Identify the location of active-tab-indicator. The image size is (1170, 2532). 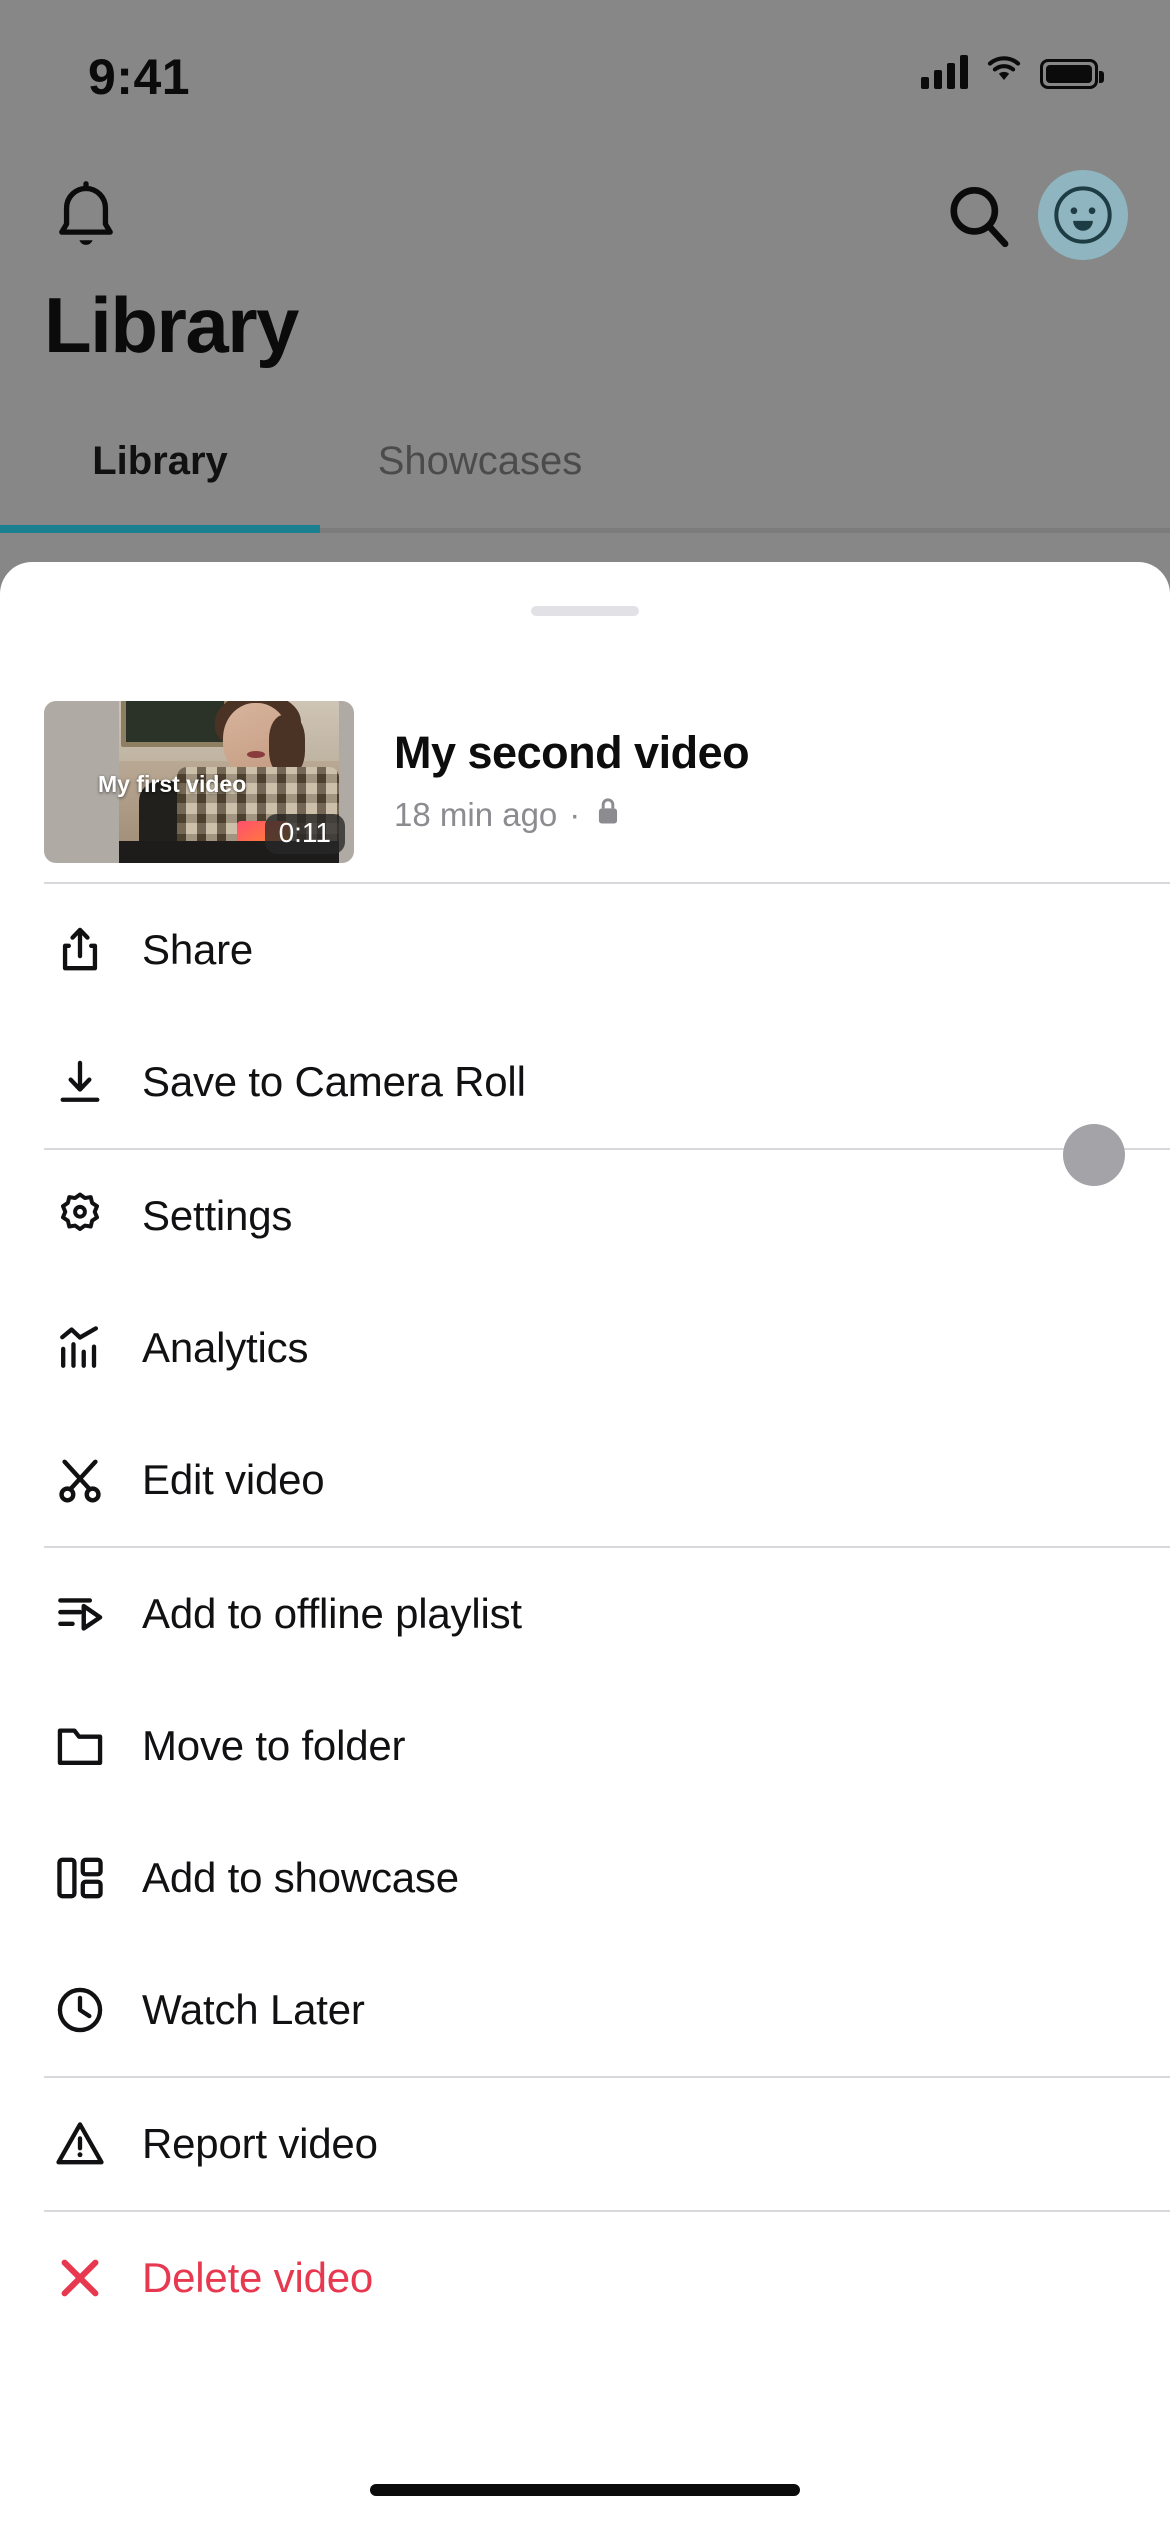
(160, 529).